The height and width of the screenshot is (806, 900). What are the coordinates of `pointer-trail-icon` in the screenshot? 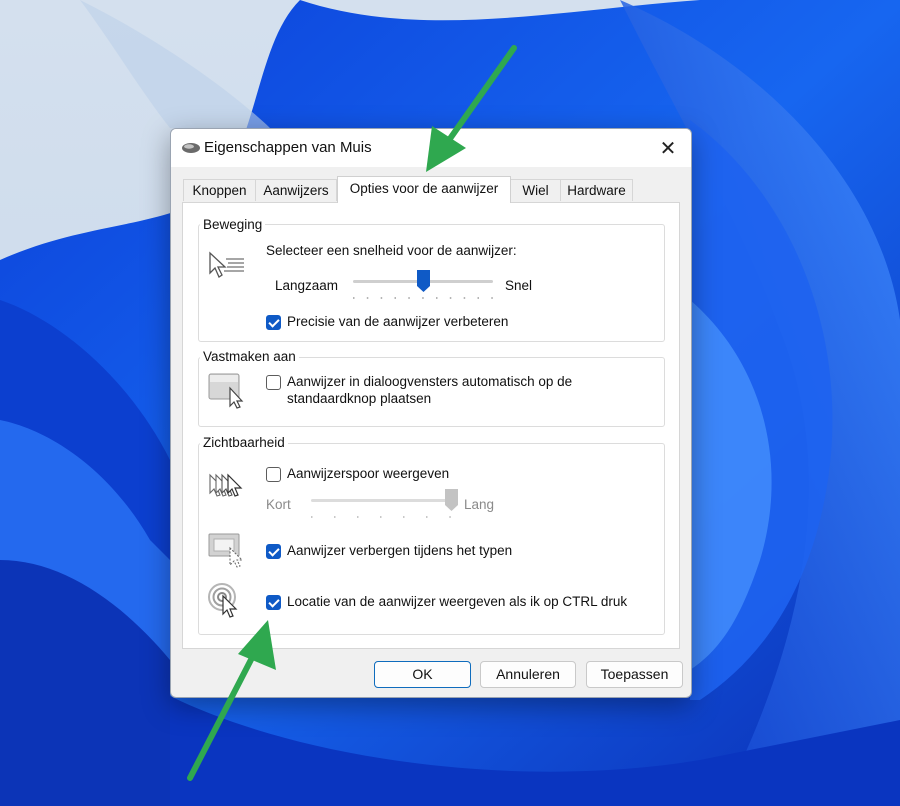 It's located at (226, 485).